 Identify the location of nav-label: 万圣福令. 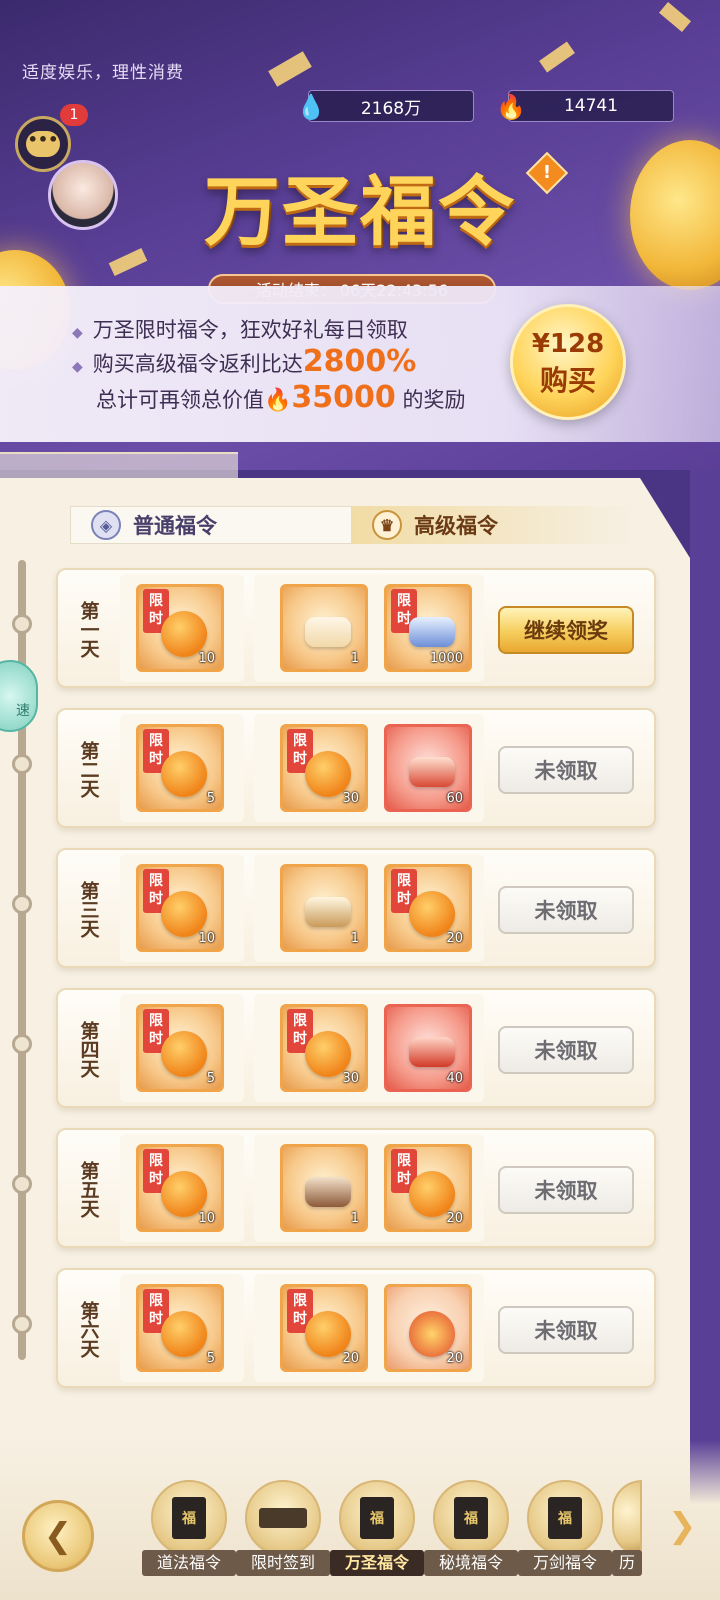
(377, 1563).